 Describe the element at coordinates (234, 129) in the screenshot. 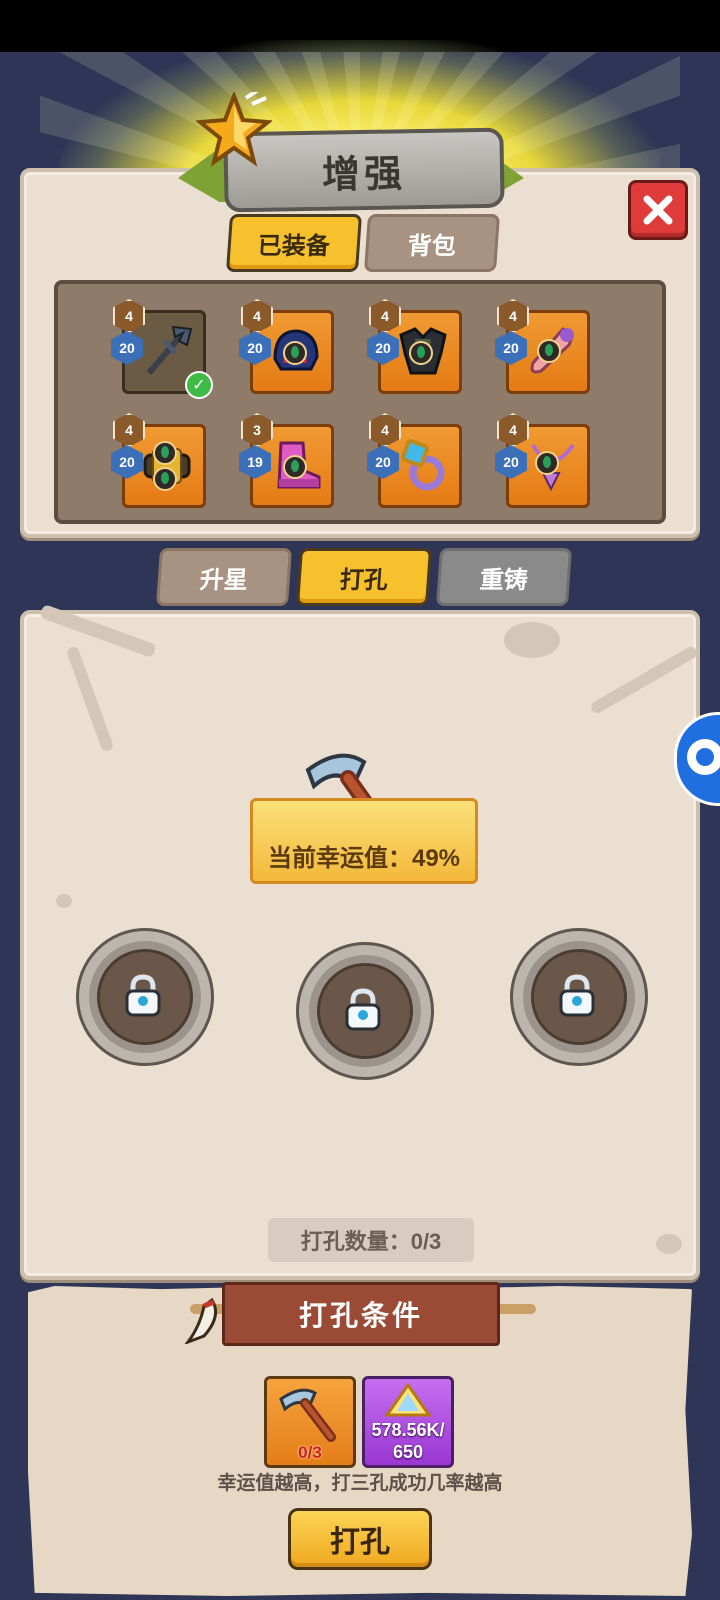

I see `star-icon` at that location.